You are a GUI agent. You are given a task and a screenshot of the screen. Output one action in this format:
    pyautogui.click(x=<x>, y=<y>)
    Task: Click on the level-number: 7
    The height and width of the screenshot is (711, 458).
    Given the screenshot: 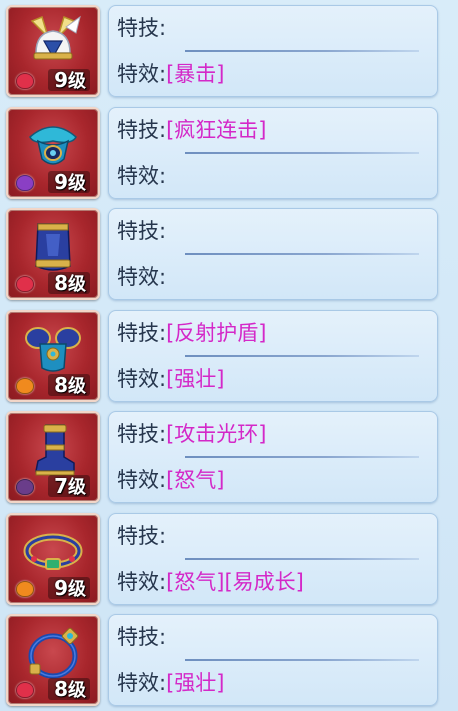 What is the action you would take?
    pyautogui.click(x=61, y=486)
    